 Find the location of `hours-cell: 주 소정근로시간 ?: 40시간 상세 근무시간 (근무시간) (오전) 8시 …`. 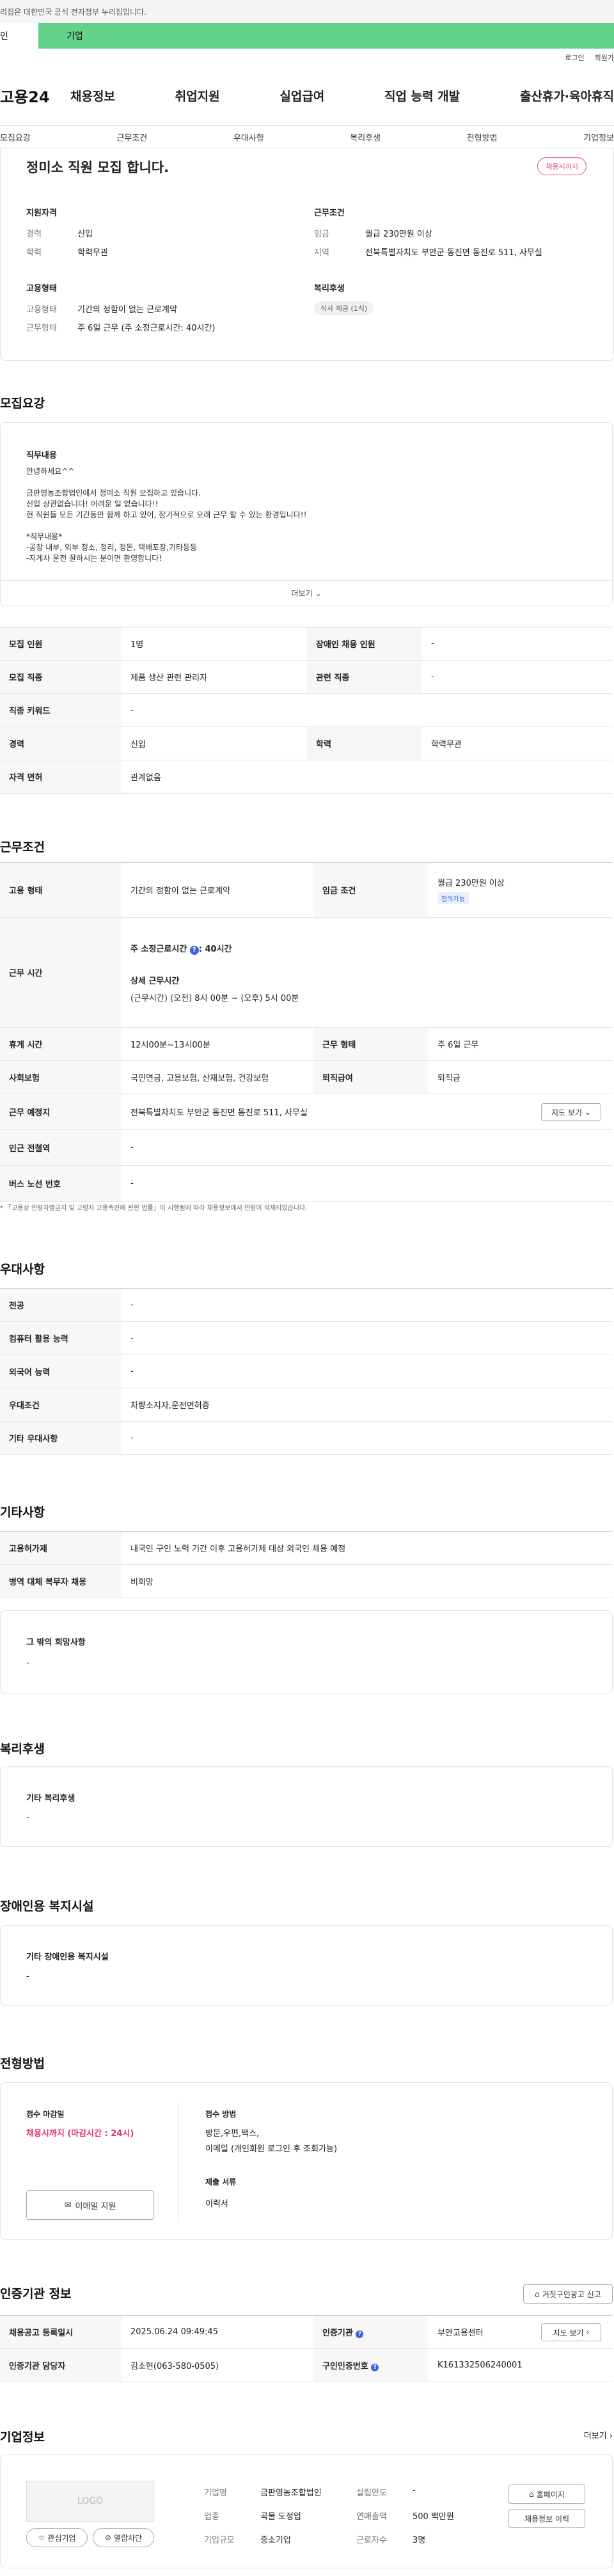

hours-cell: 주 소정근로시간 ?: 40시간 상세 근무시간 (근무시간) (오전) 8시 … is located at coordinates (367, 972).